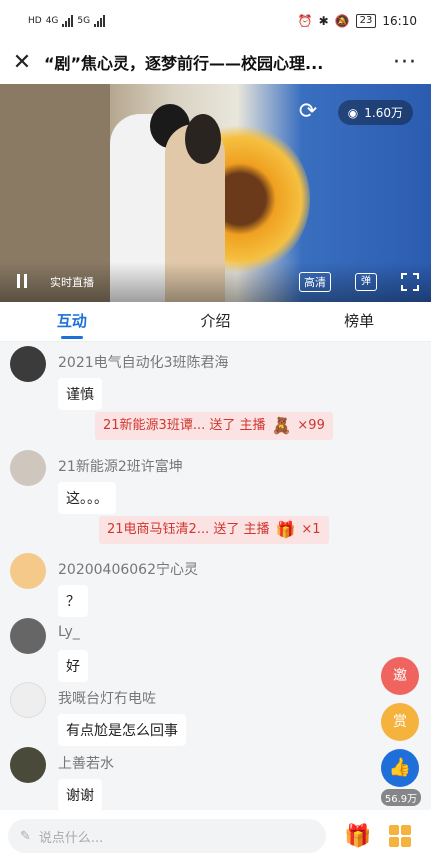 This screenshot has width=431, height=860. I want to click on tab-interaction: 互动, so click(72, 321).